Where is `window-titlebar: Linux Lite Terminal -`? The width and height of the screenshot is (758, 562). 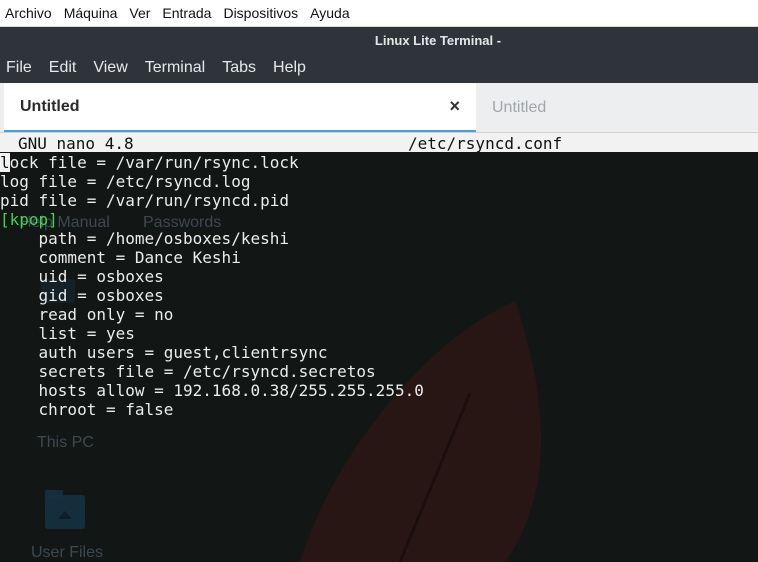 window-titlebar: Linux Lite Terminal - is located at coordinates (379, 40).